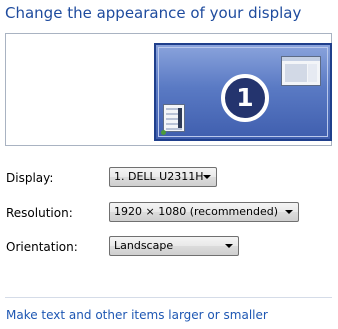 This screenshot has width=338, height=329. I want to click on orientation-label: Orientation:, so click(42, 247).